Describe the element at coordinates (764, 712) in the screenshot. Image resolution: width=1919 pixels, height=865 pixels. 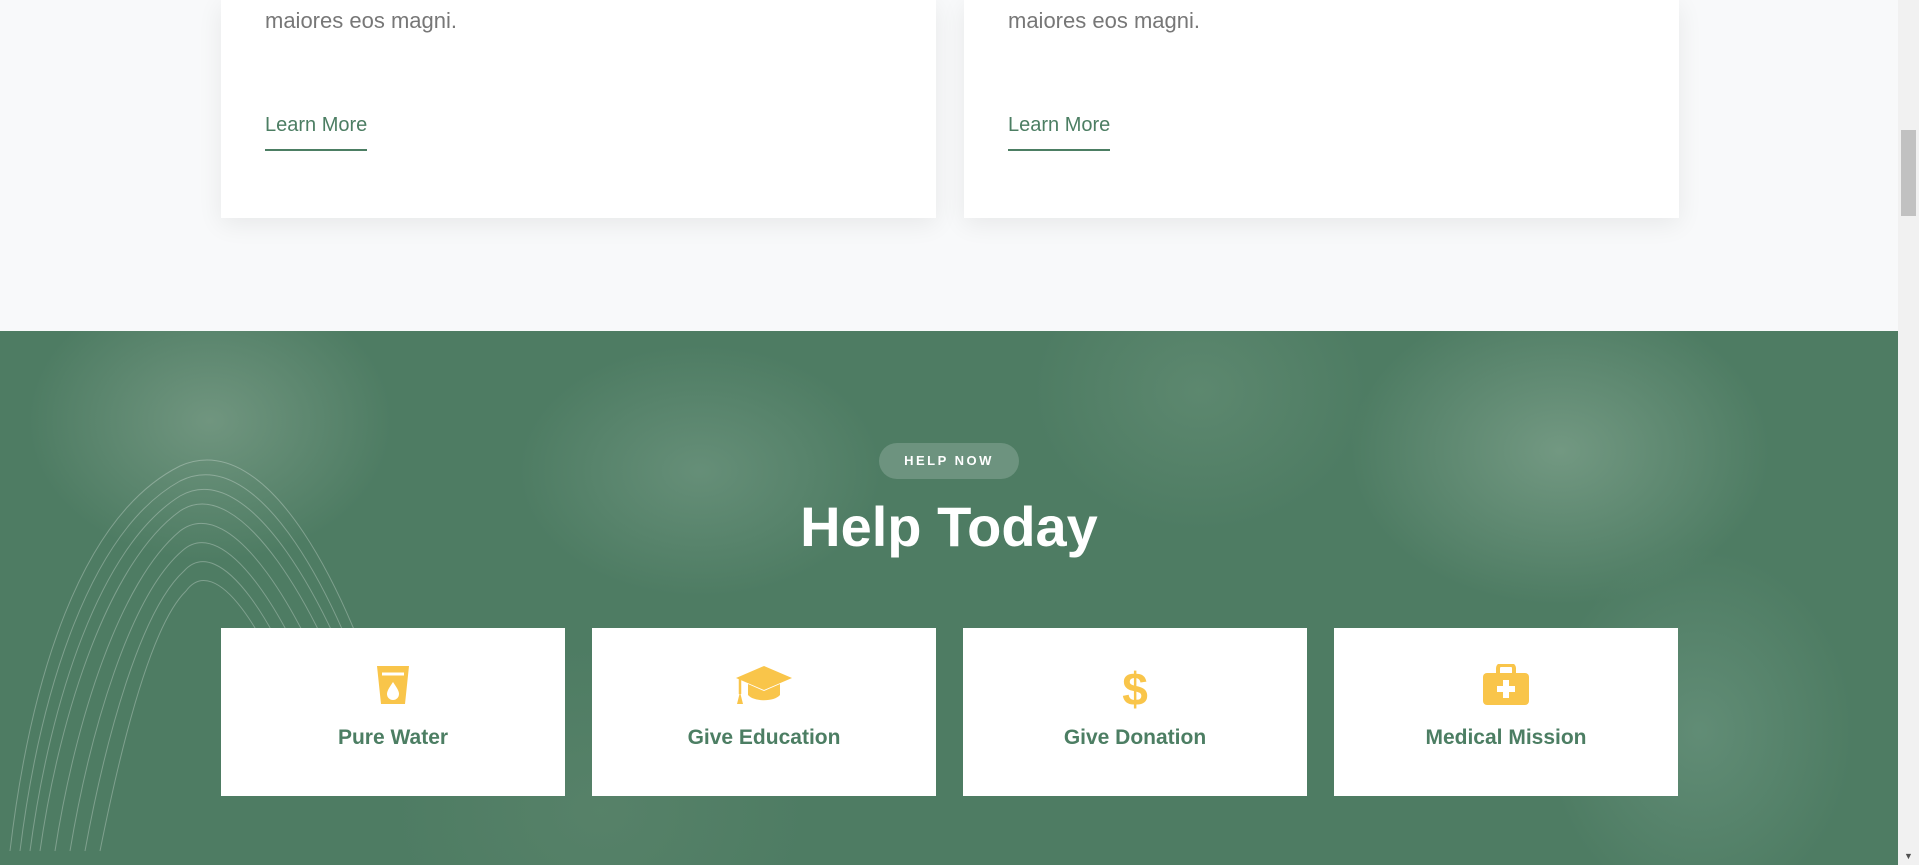
I see `help-card-give-education: Give Education` at that location.